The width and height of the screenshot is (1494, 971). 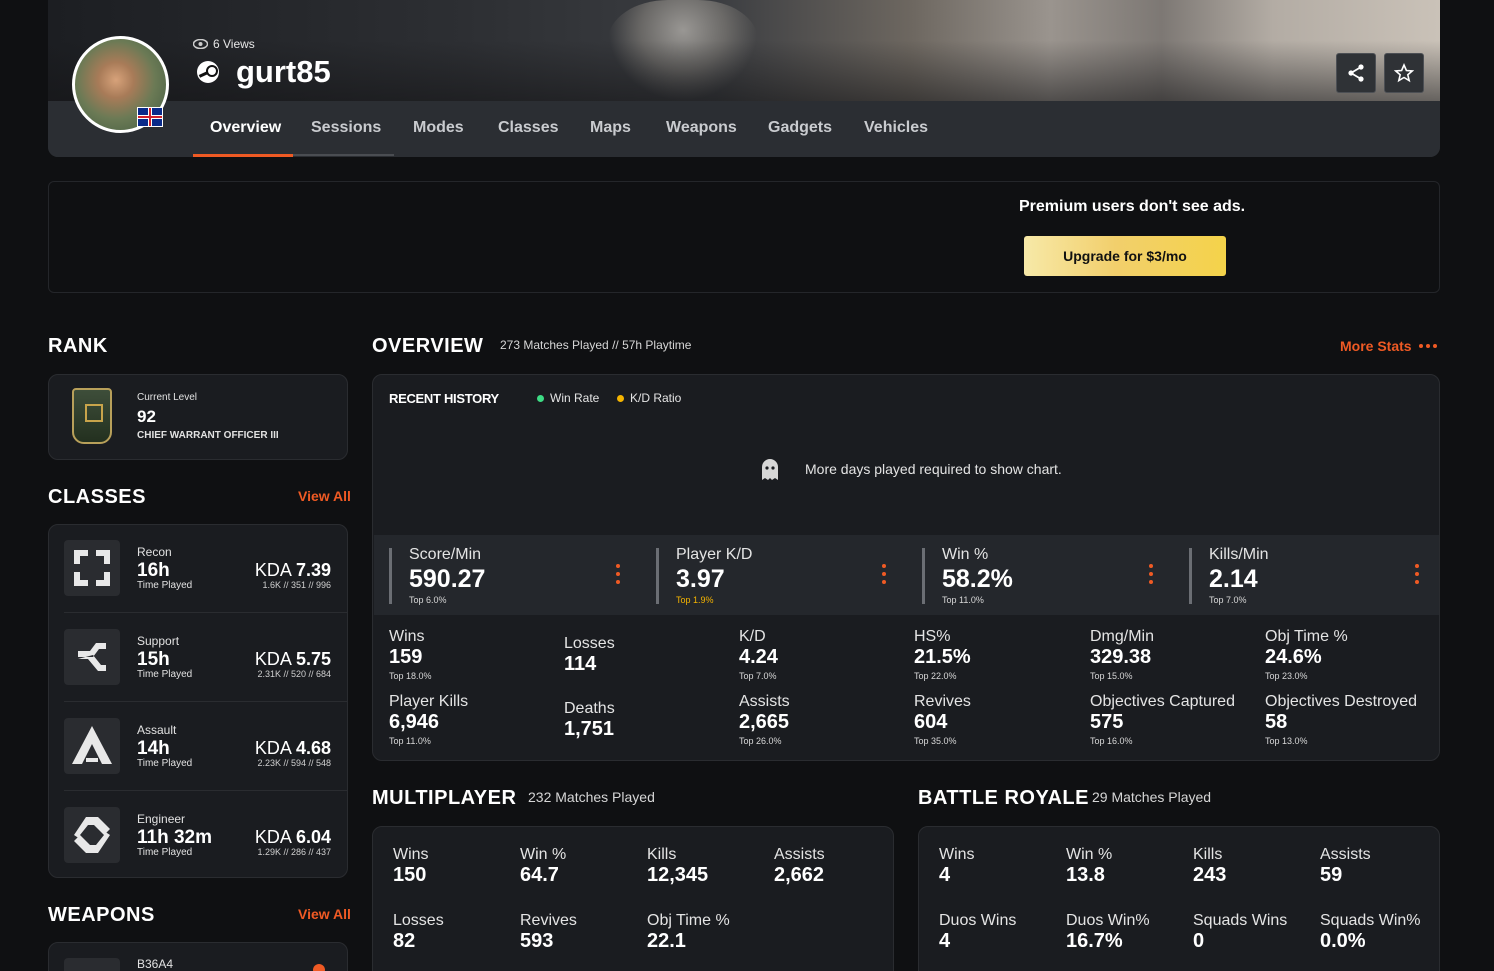 What do you see at coordinates (406, 657) in the screenshot?
I see `stat-value: 159` at bounding box center [406, 657].